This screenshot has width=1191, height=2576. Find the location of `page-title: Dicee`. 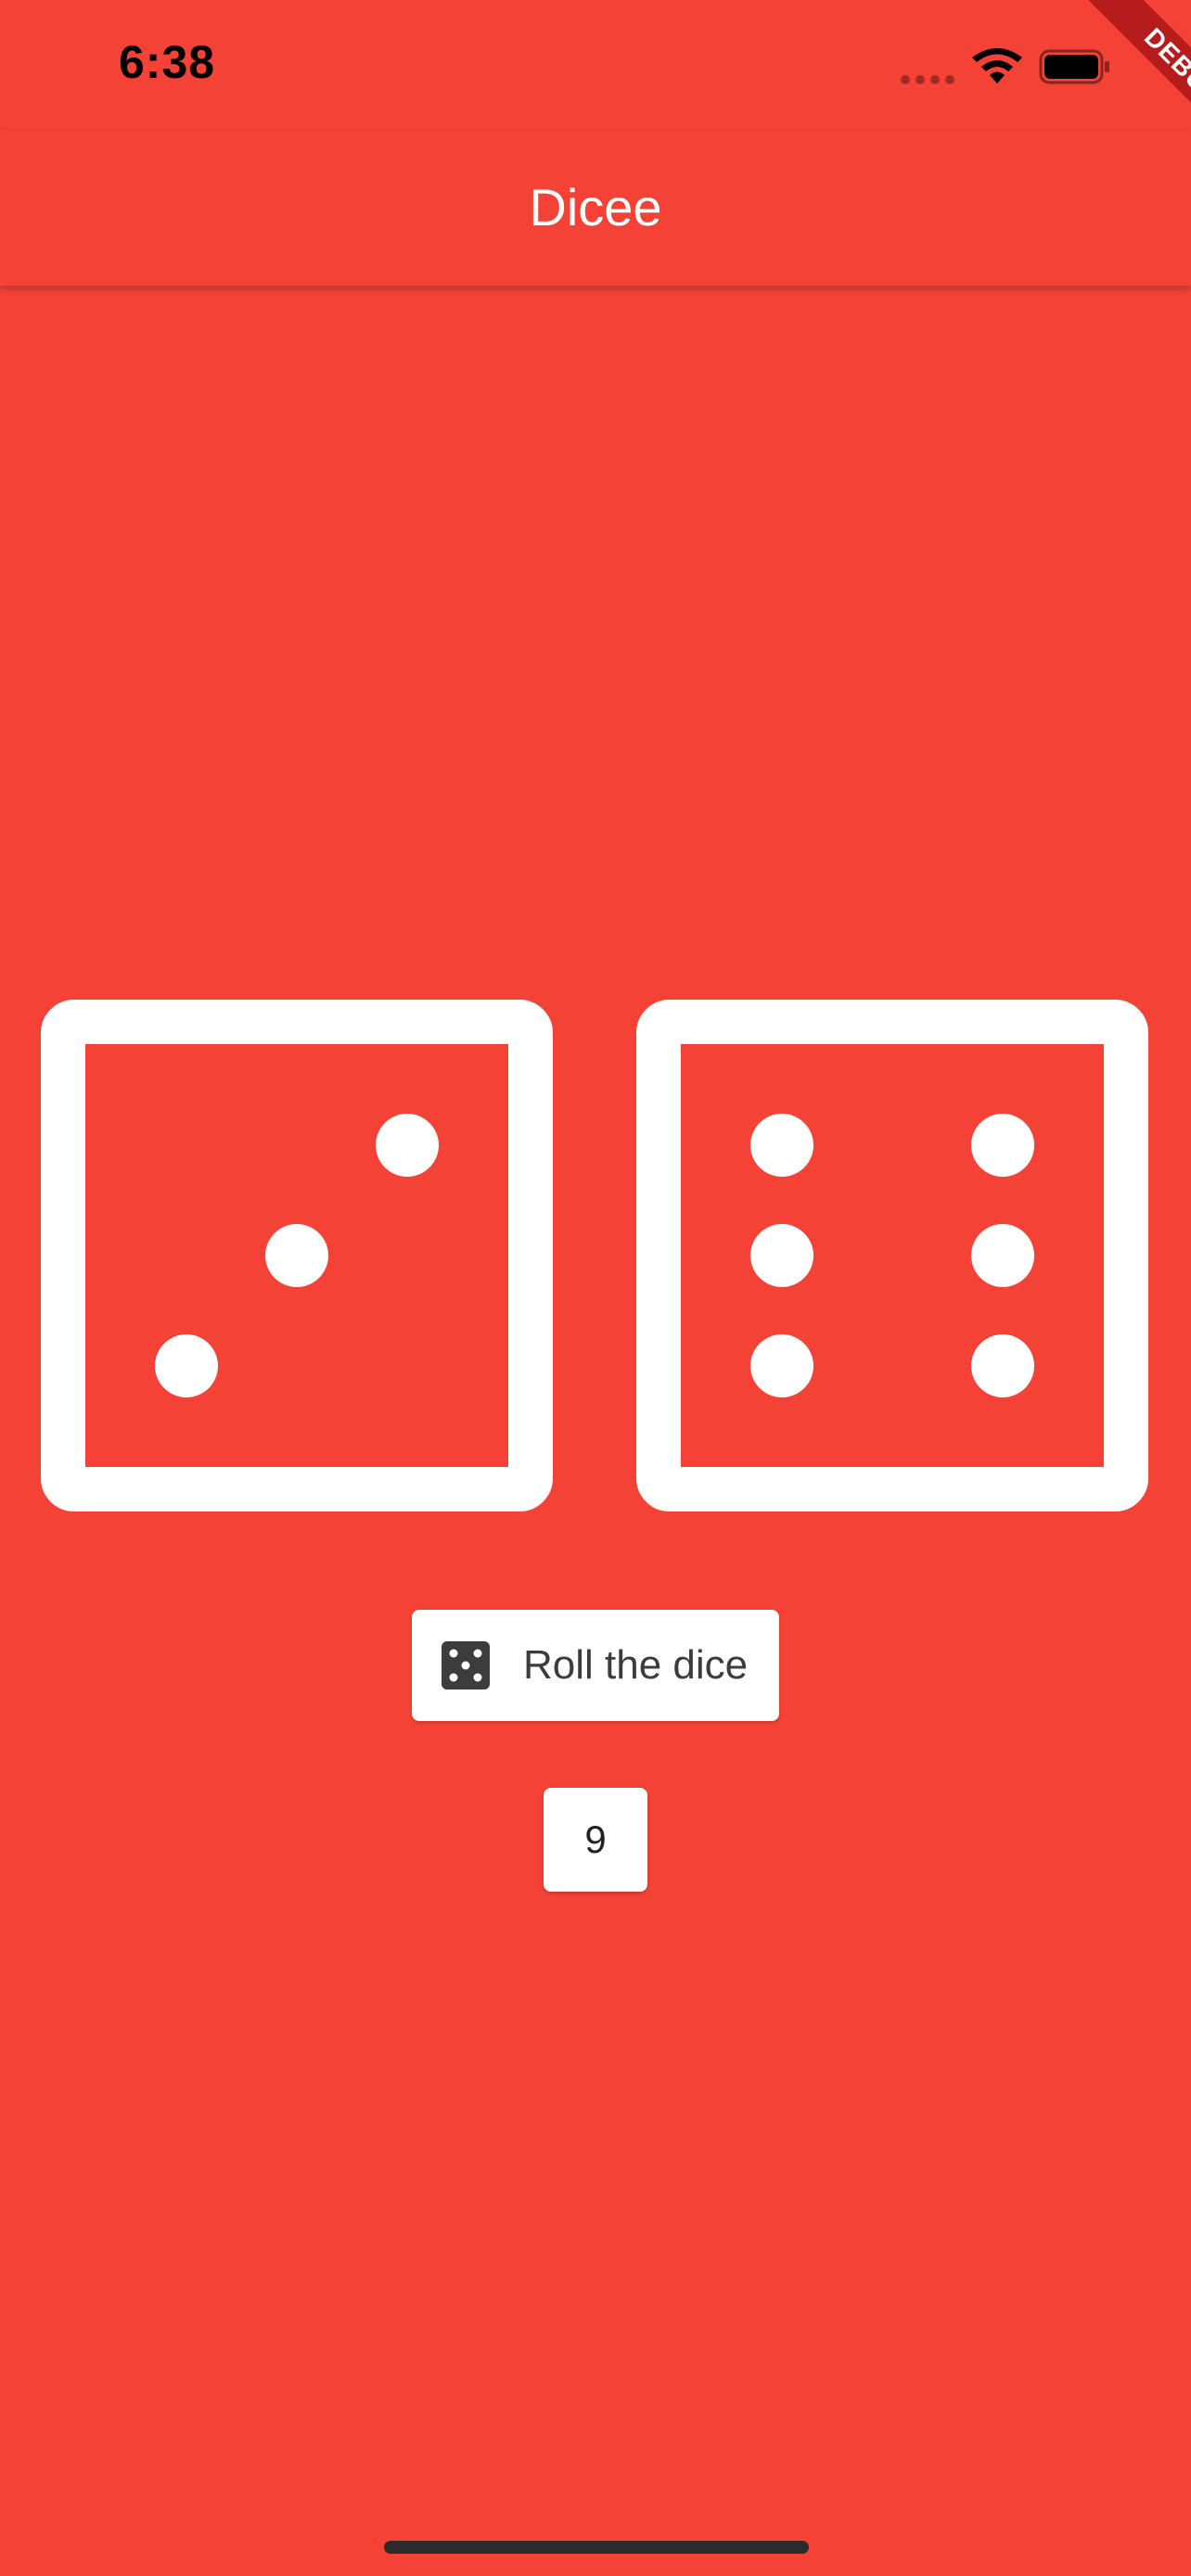

page-title: Dicee is located at coordinates (595, 207).